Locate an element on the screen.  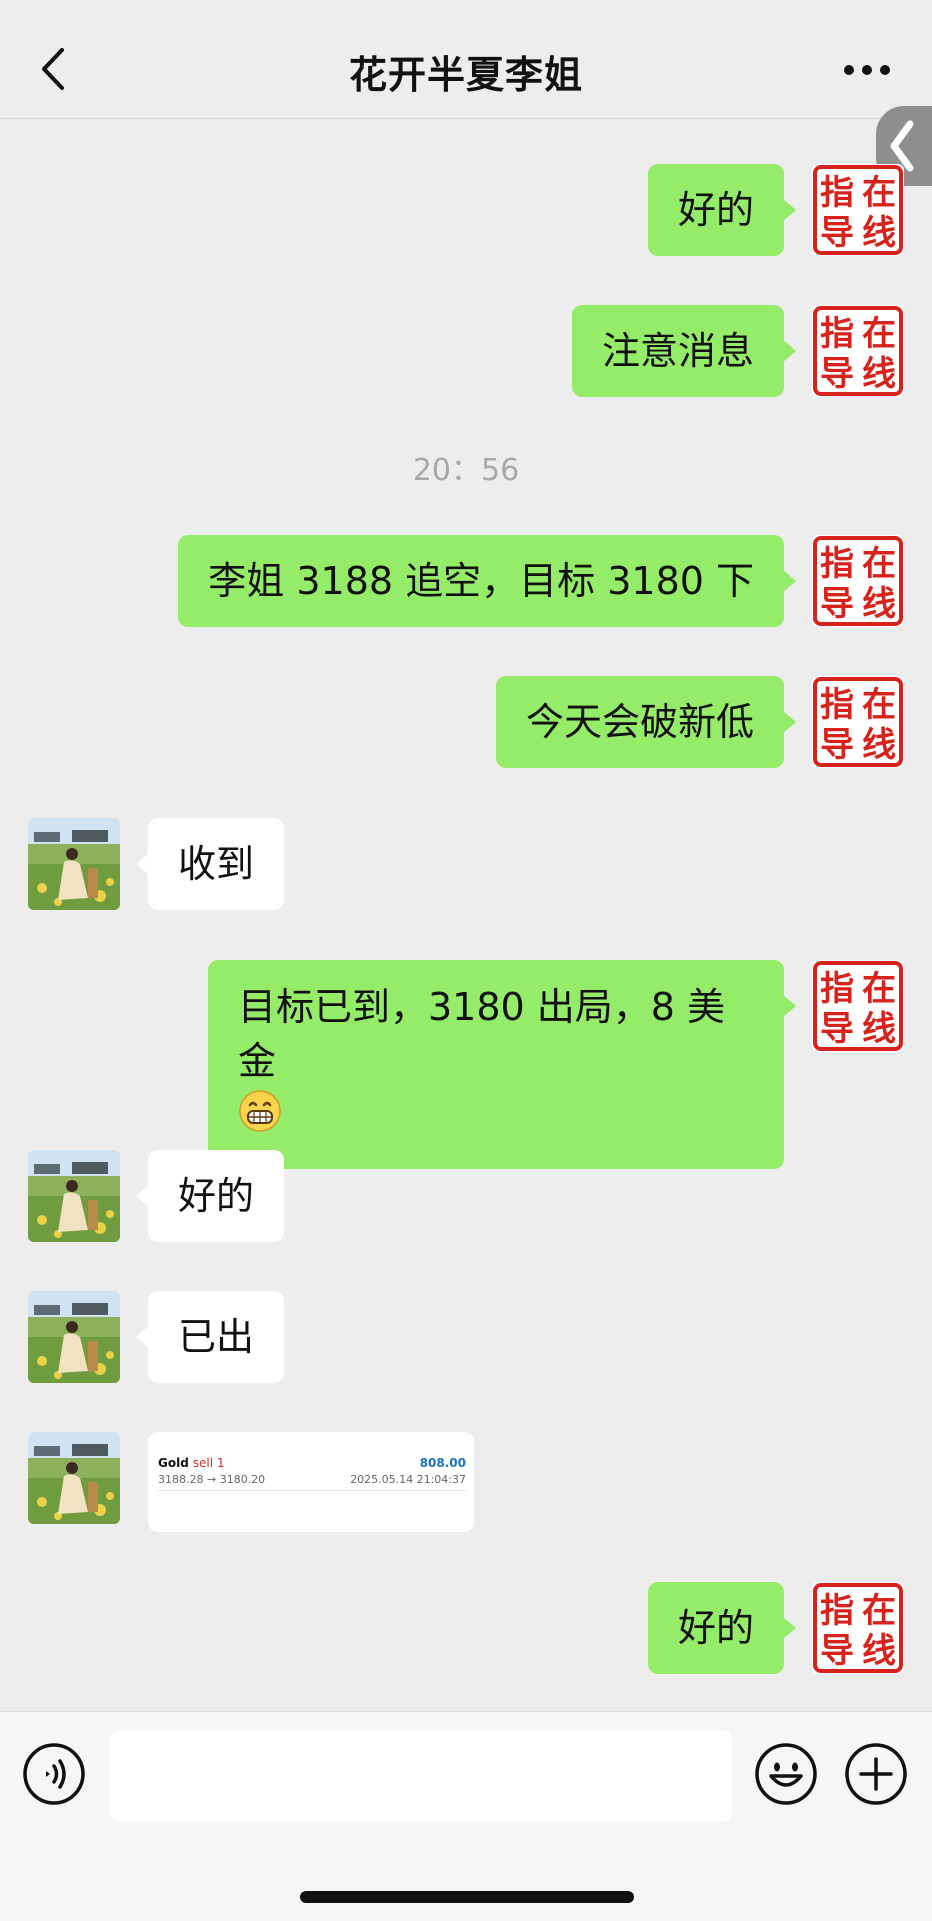
grin-icon is located at coordinates (260, 1118).